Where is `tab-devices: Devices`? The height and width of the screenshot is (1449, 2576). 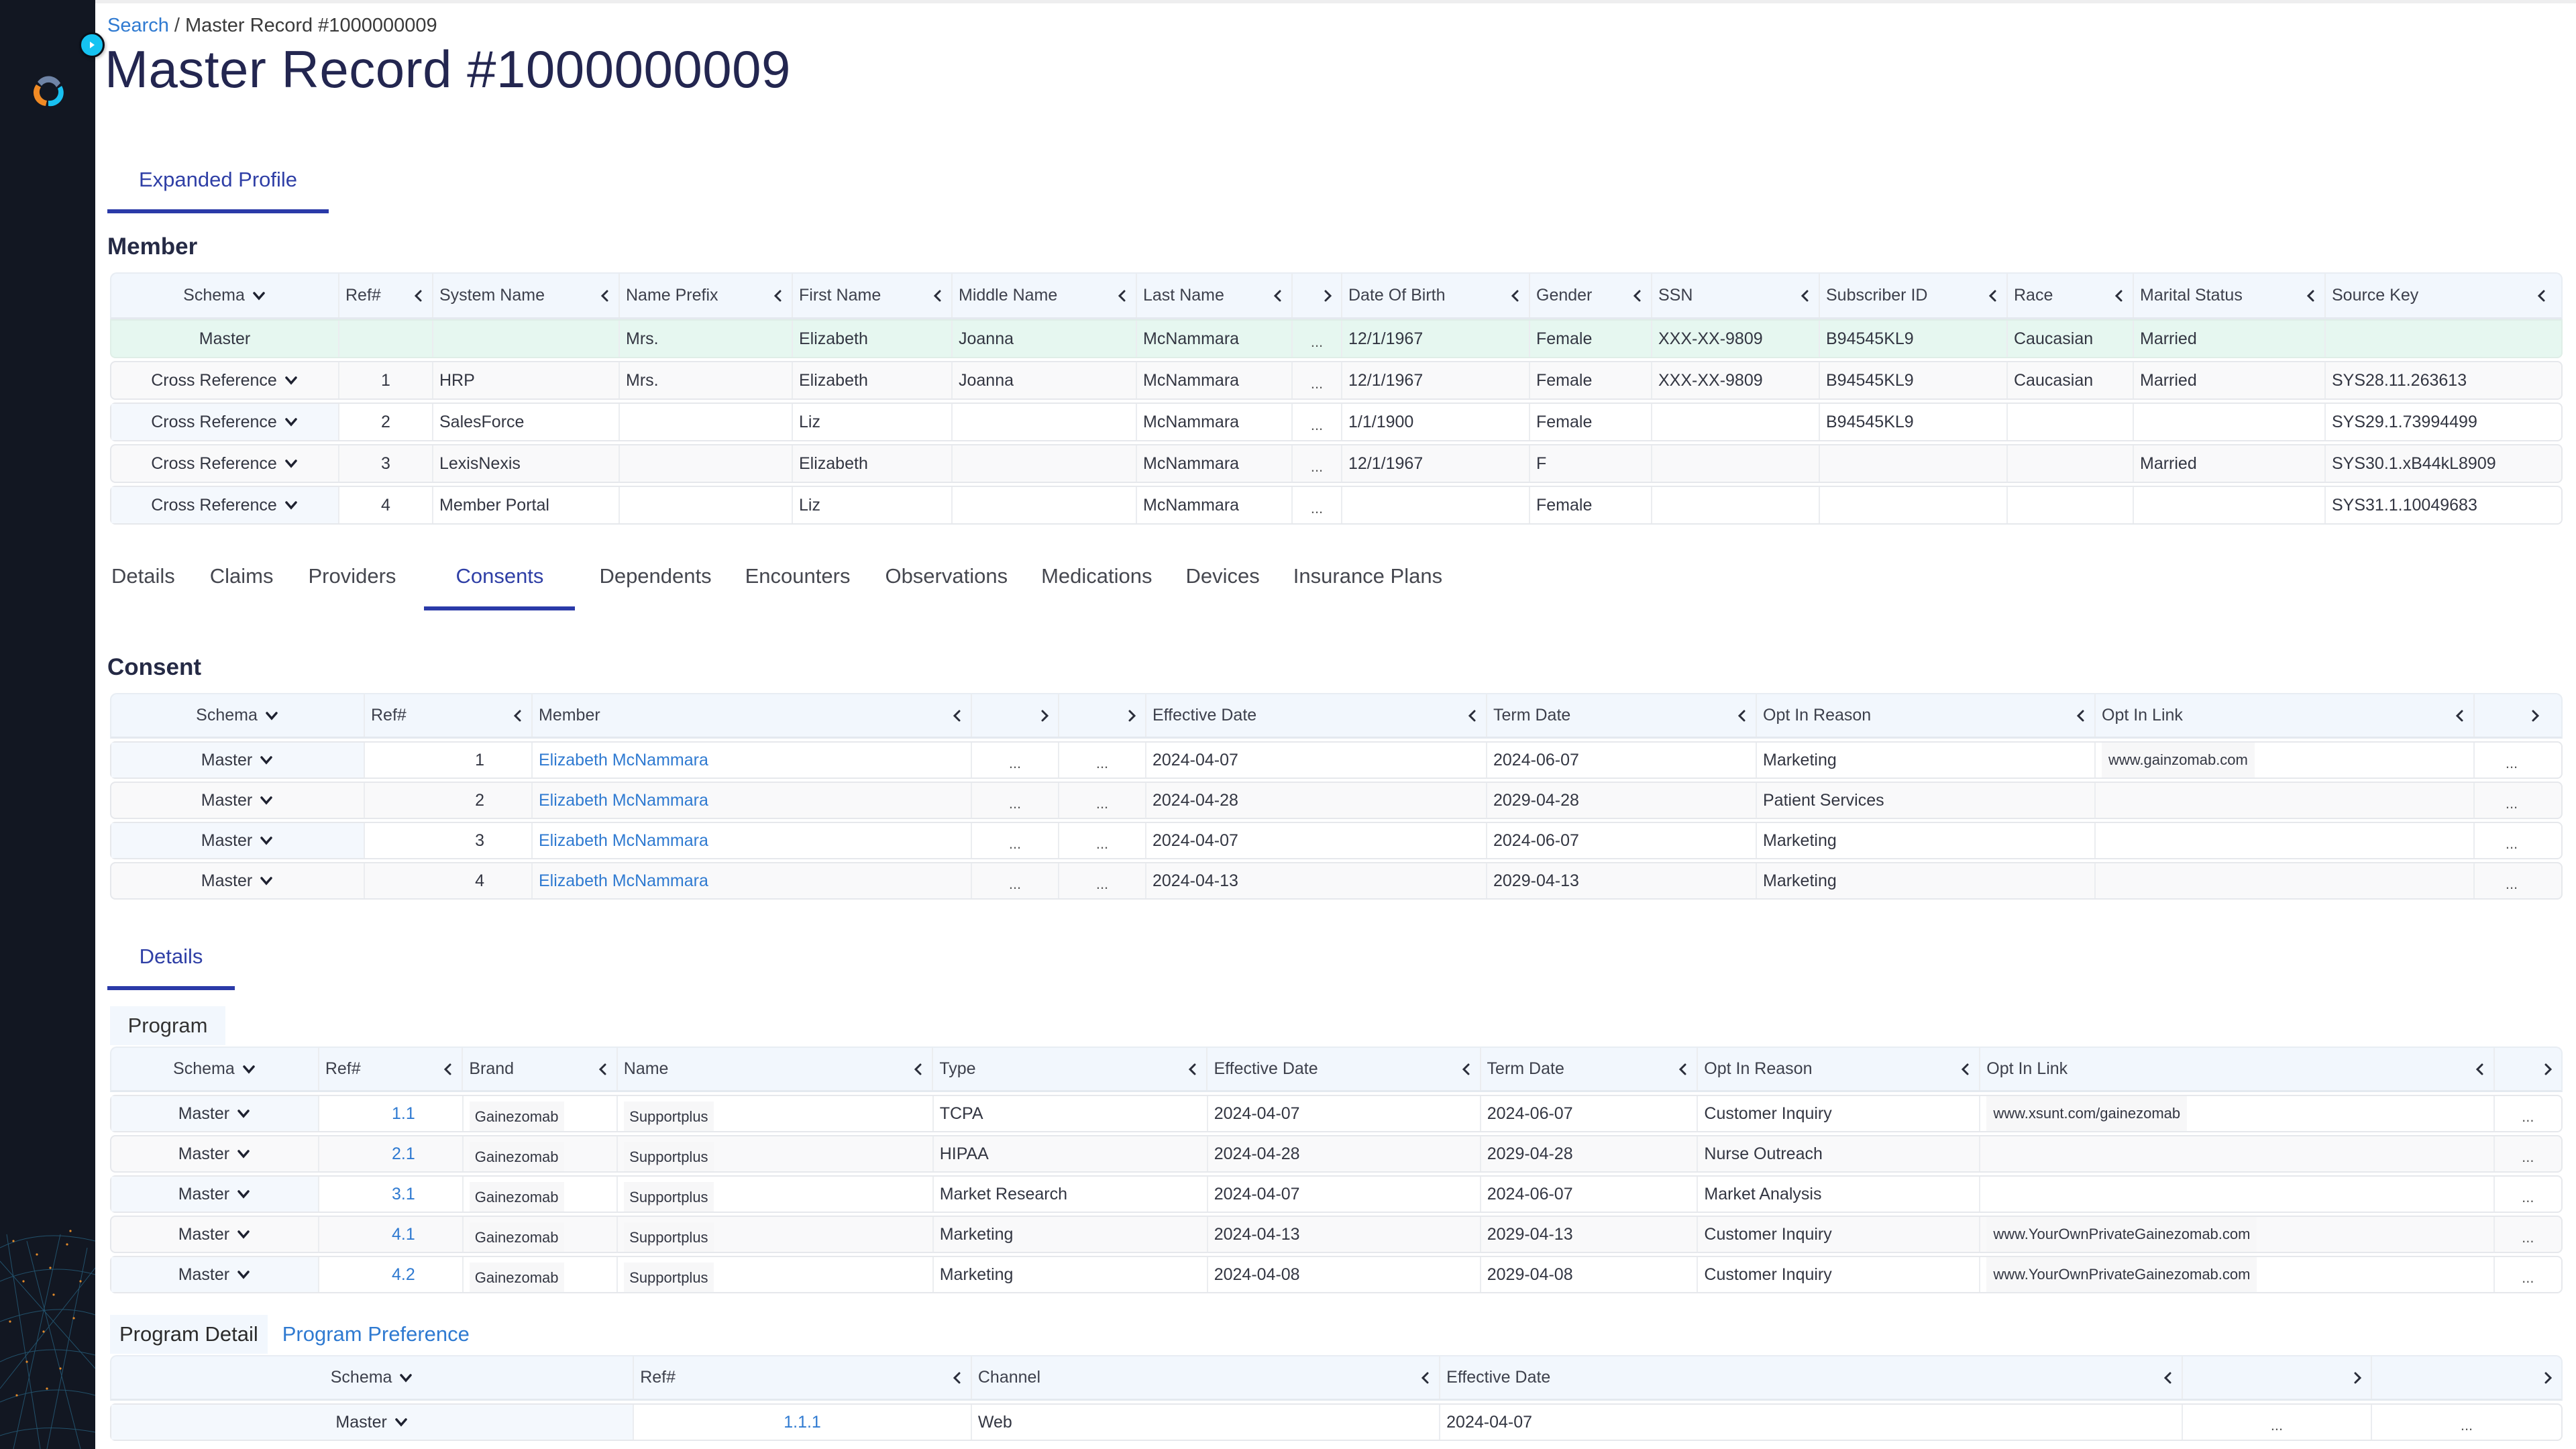
tab-devices: Devices is located at coordinates (1223, 579).